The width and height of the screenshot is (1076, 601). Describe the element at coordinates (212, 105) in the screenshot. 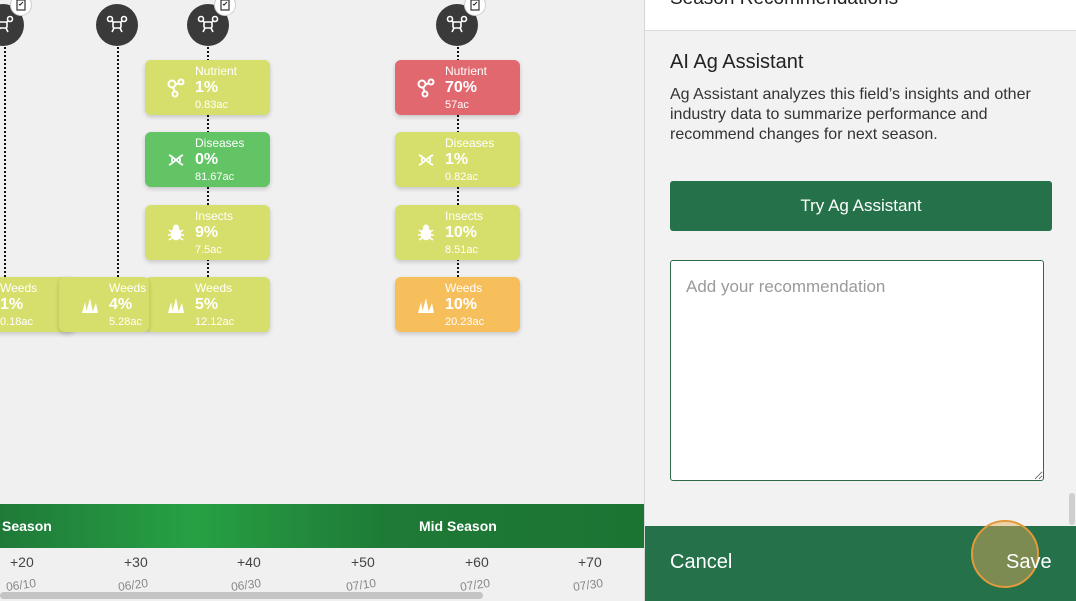

I see `card-acres: 0.83ac` at that location.